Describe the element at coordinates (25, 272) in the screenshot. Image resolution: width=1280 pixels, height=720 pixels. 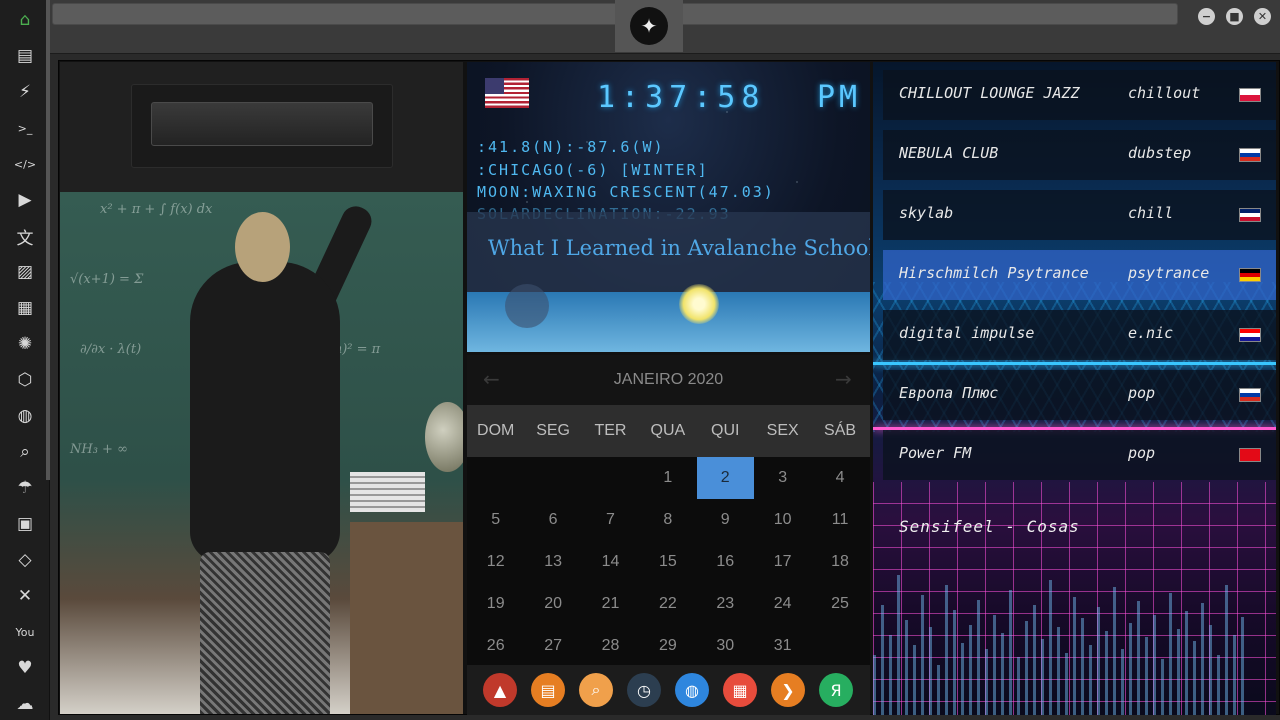
I see `image-icon: ▨` at that location.